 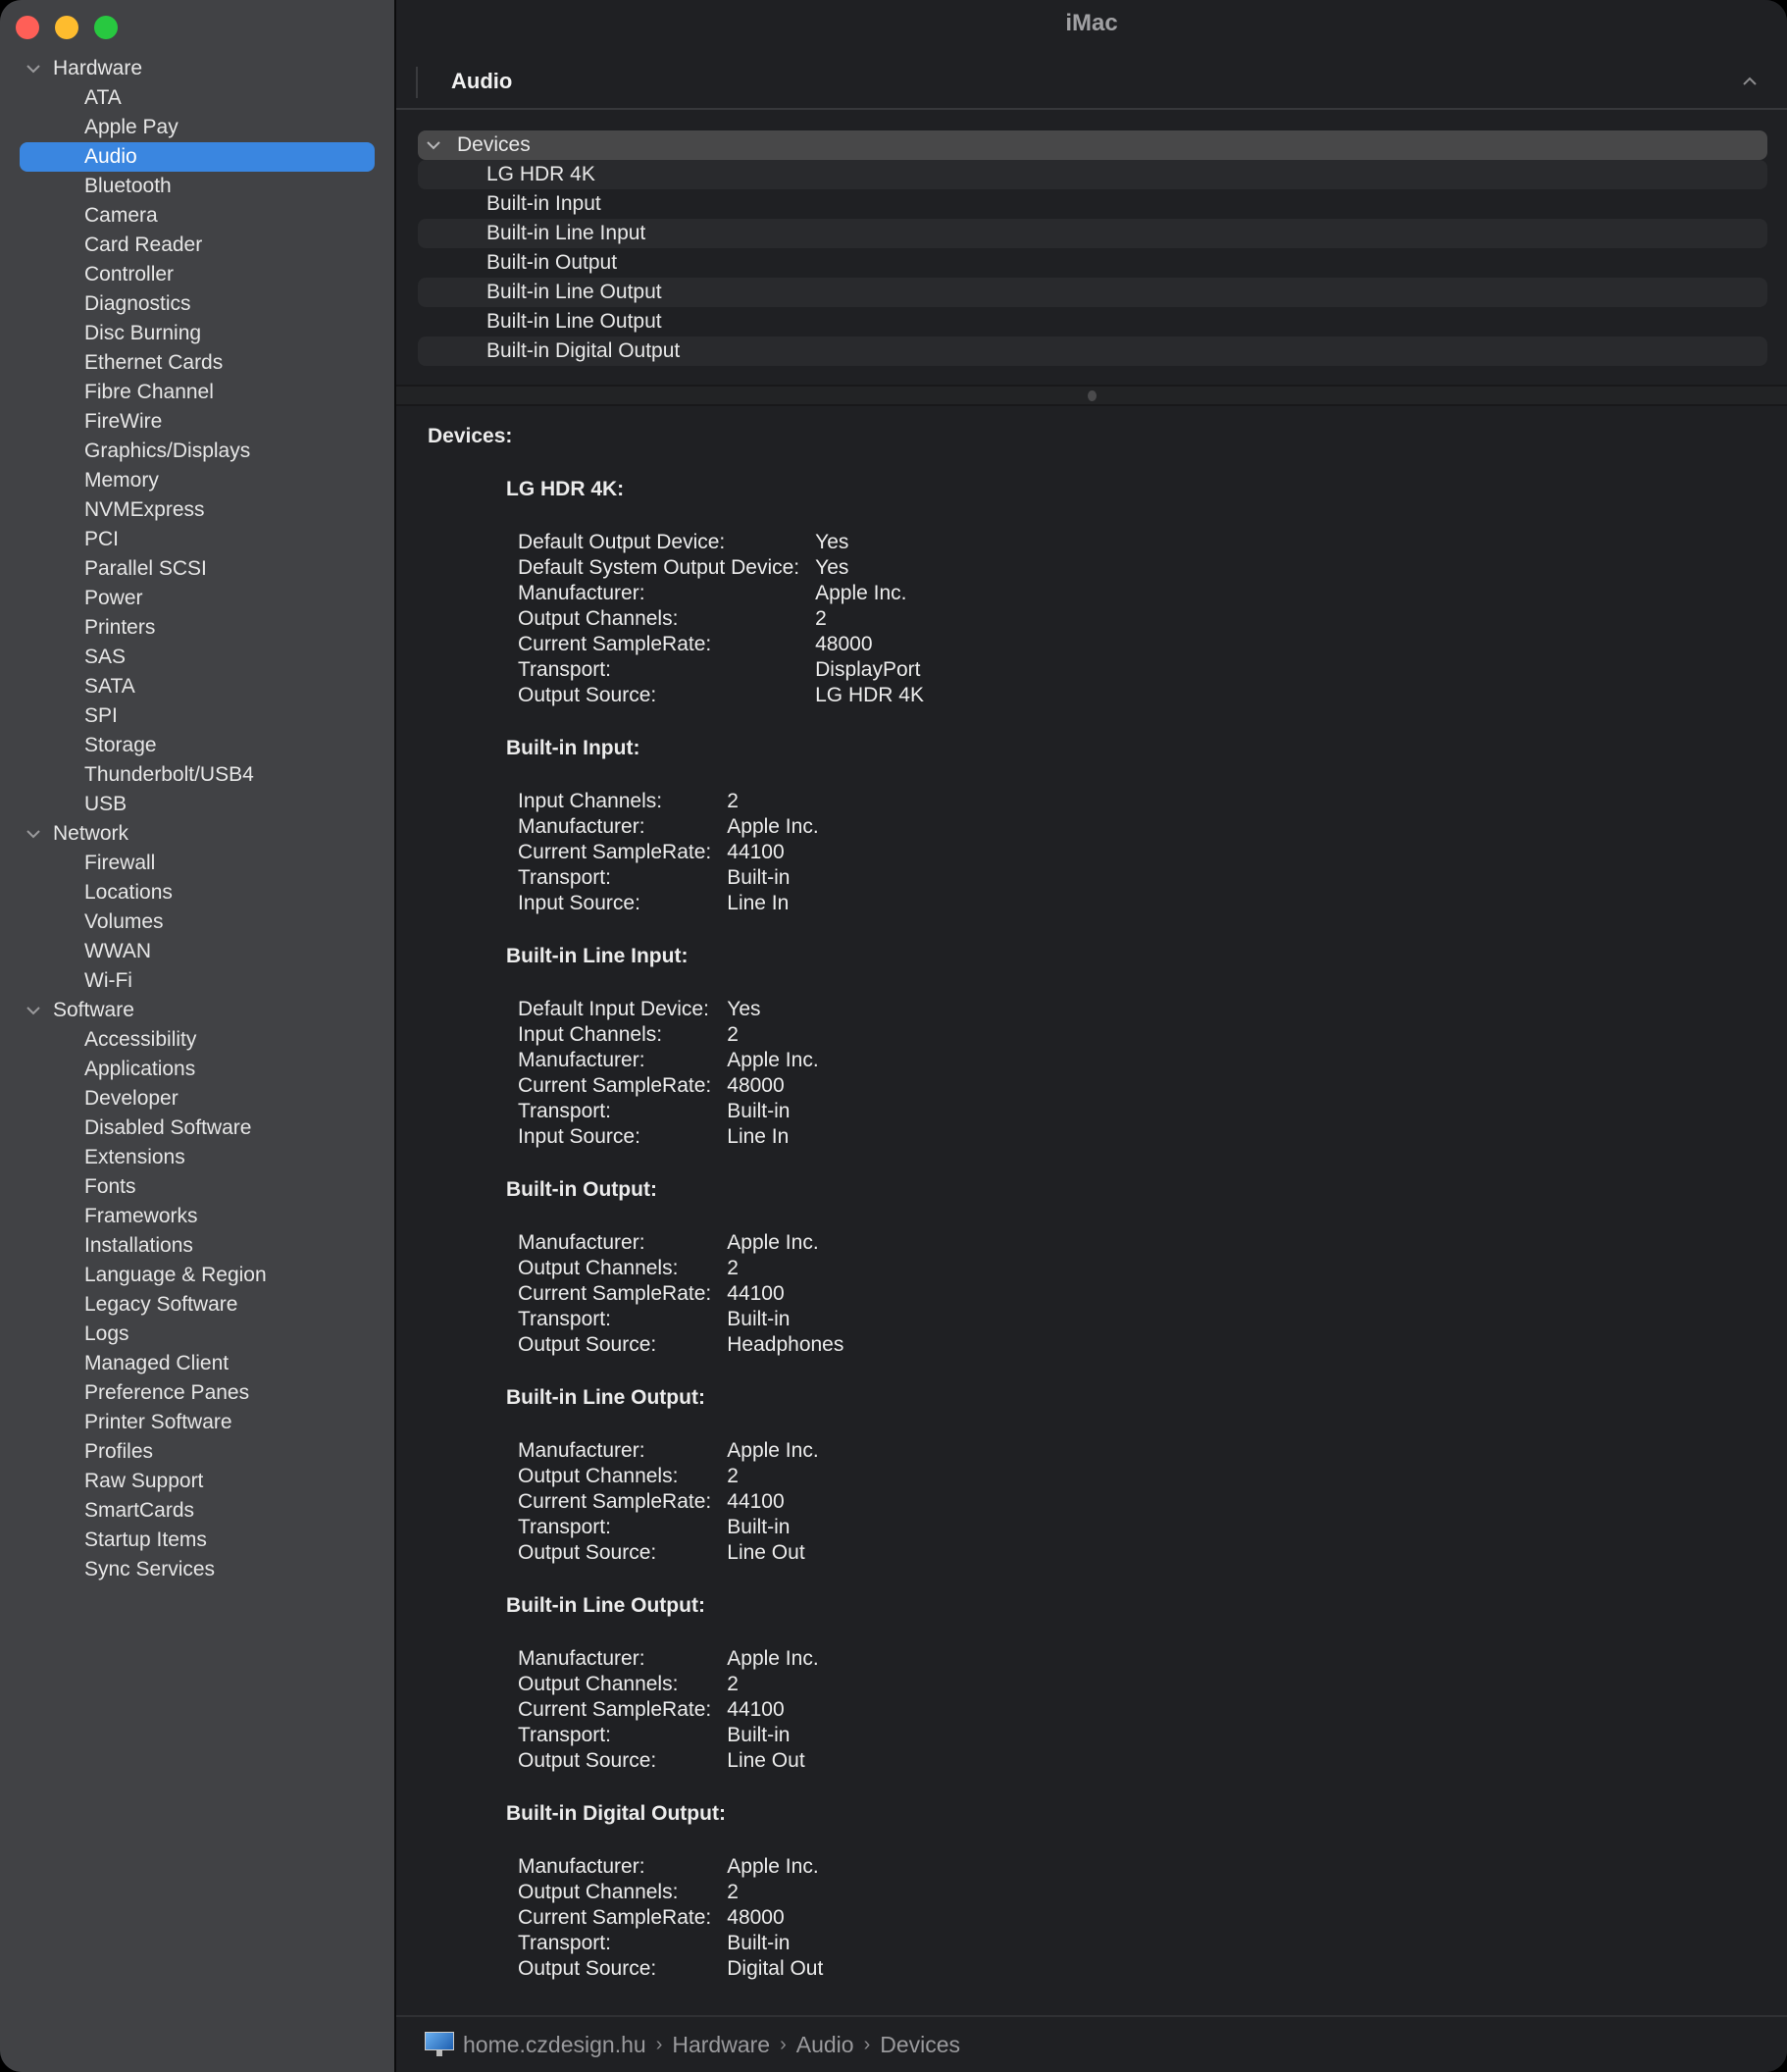 What do you see at coordinates (198, 804) in the screenshot?
I see `sidebar-item-usb: USB` at bounding box center [198, 804].